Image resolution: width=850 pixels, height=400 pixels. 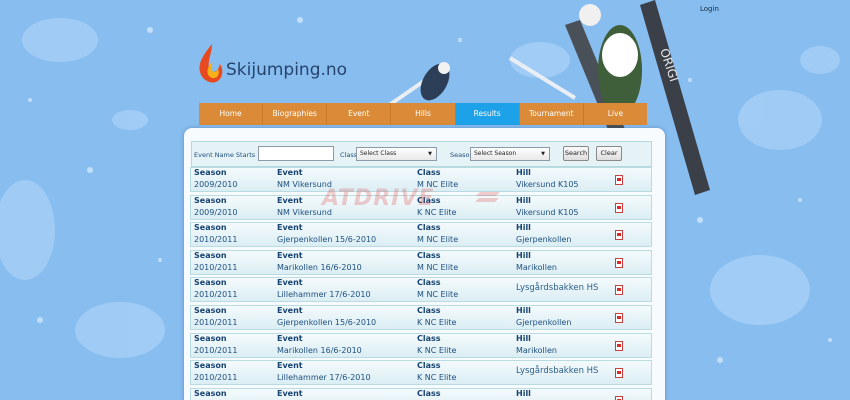 What do you see at coordinates (225, 155) in the screenshot?
I see `event-name-label: Event Name Starts` at bounding box center [225, 155].